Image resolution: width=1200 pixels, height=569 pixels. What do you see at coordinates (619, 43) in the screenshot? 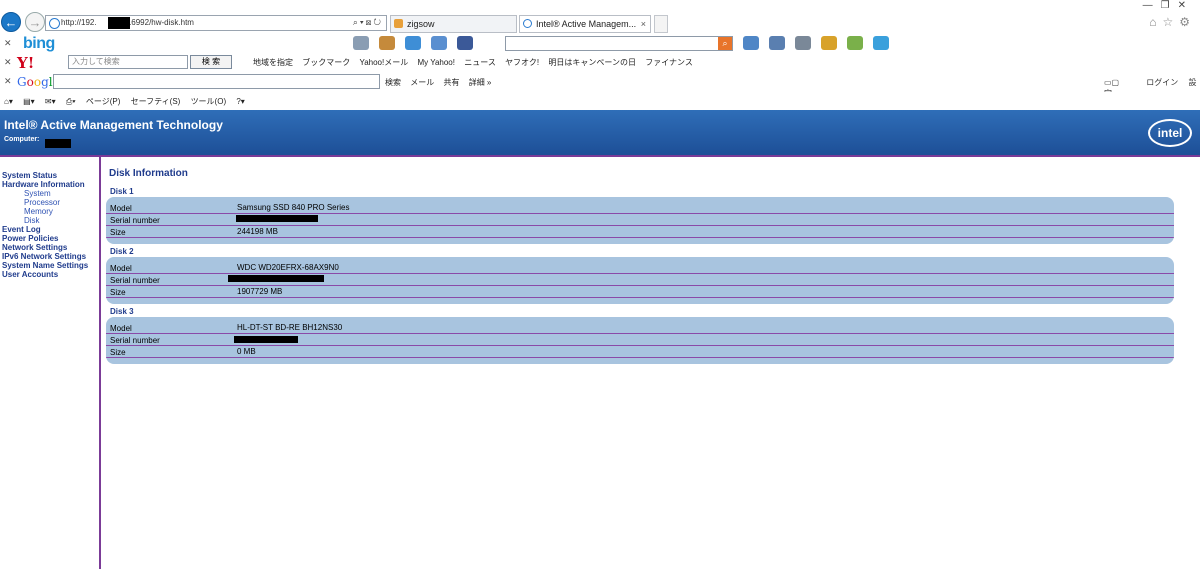
I see `bing-search-input: ⌕` at bounding box center [619, 43].